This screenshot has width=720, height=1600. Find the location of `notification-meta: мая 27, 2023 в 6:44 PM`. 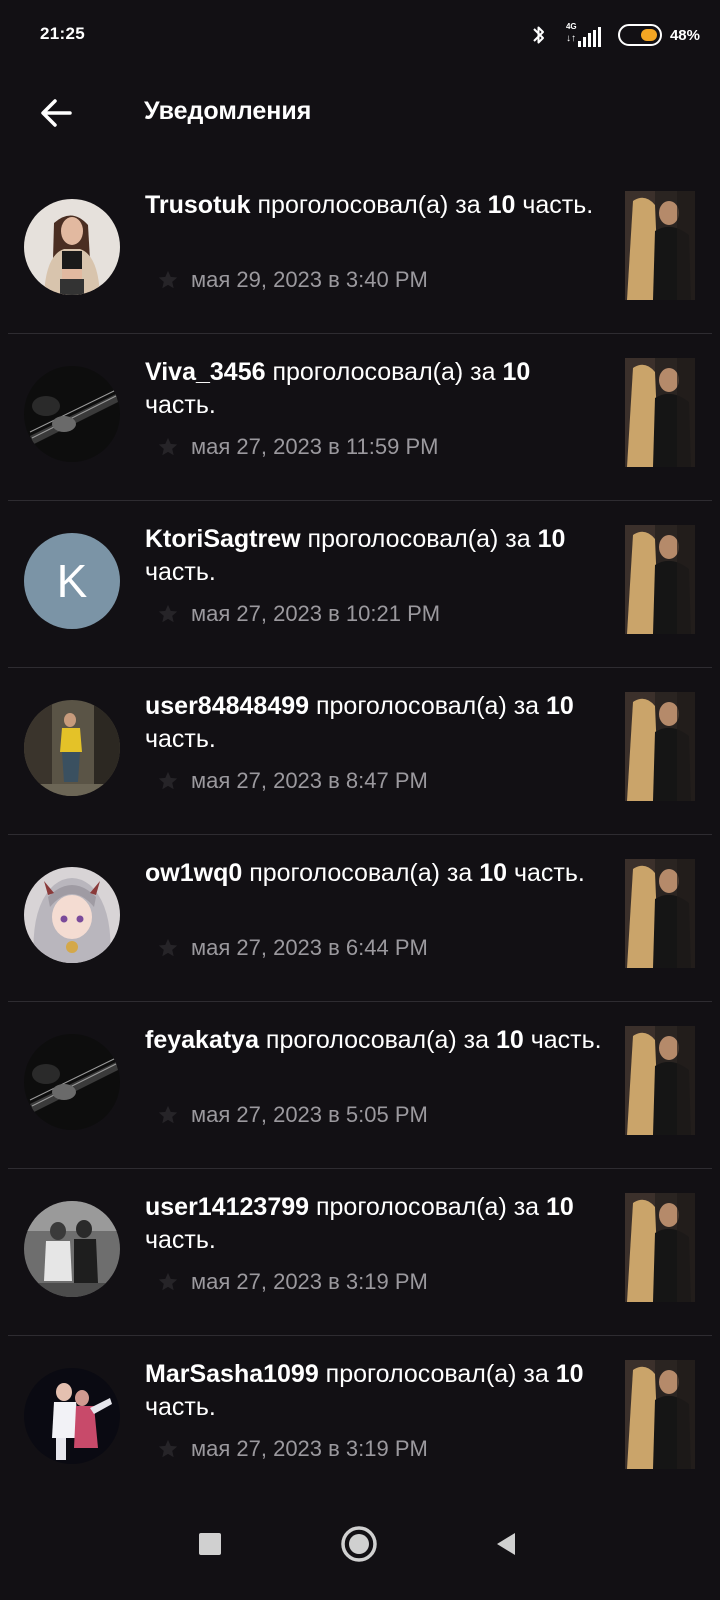

notification-meta: мая 27, 2023 в 6:44 PM is located at coordinates (292, 948).